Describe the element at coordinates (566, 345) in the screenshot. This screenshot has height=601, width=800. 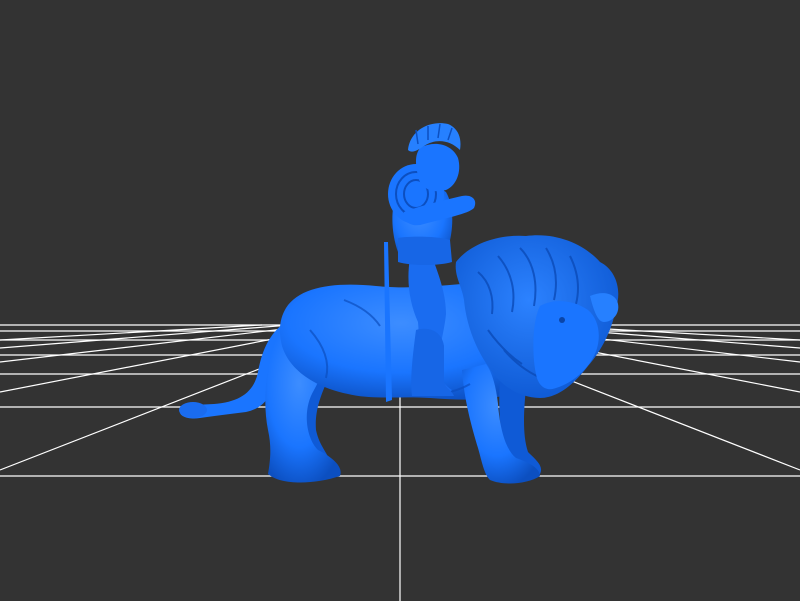
I see `lion-face` at that location.